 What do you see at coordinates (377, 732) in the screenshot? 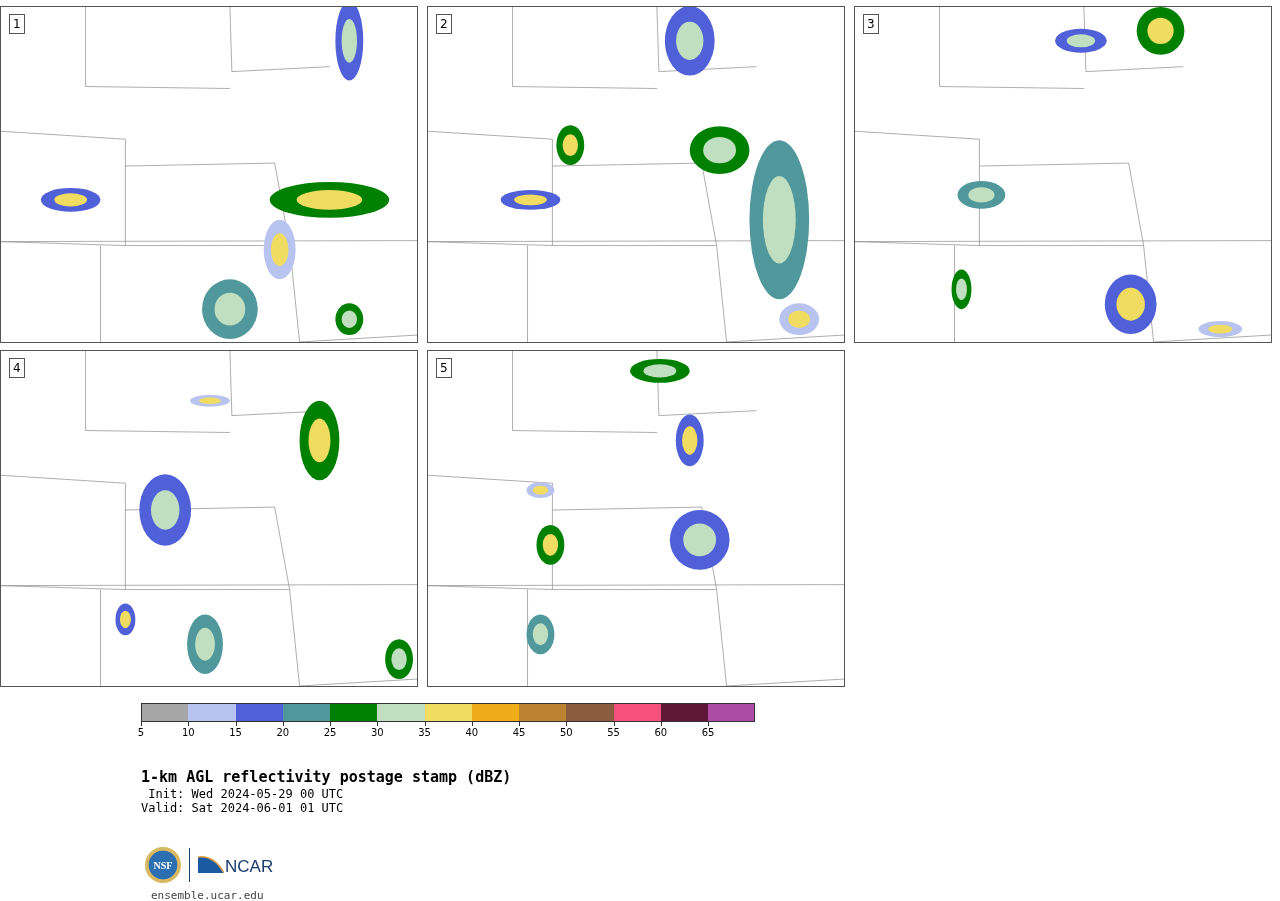
I see `tick-label: 30` at bounding box center [377, 732].